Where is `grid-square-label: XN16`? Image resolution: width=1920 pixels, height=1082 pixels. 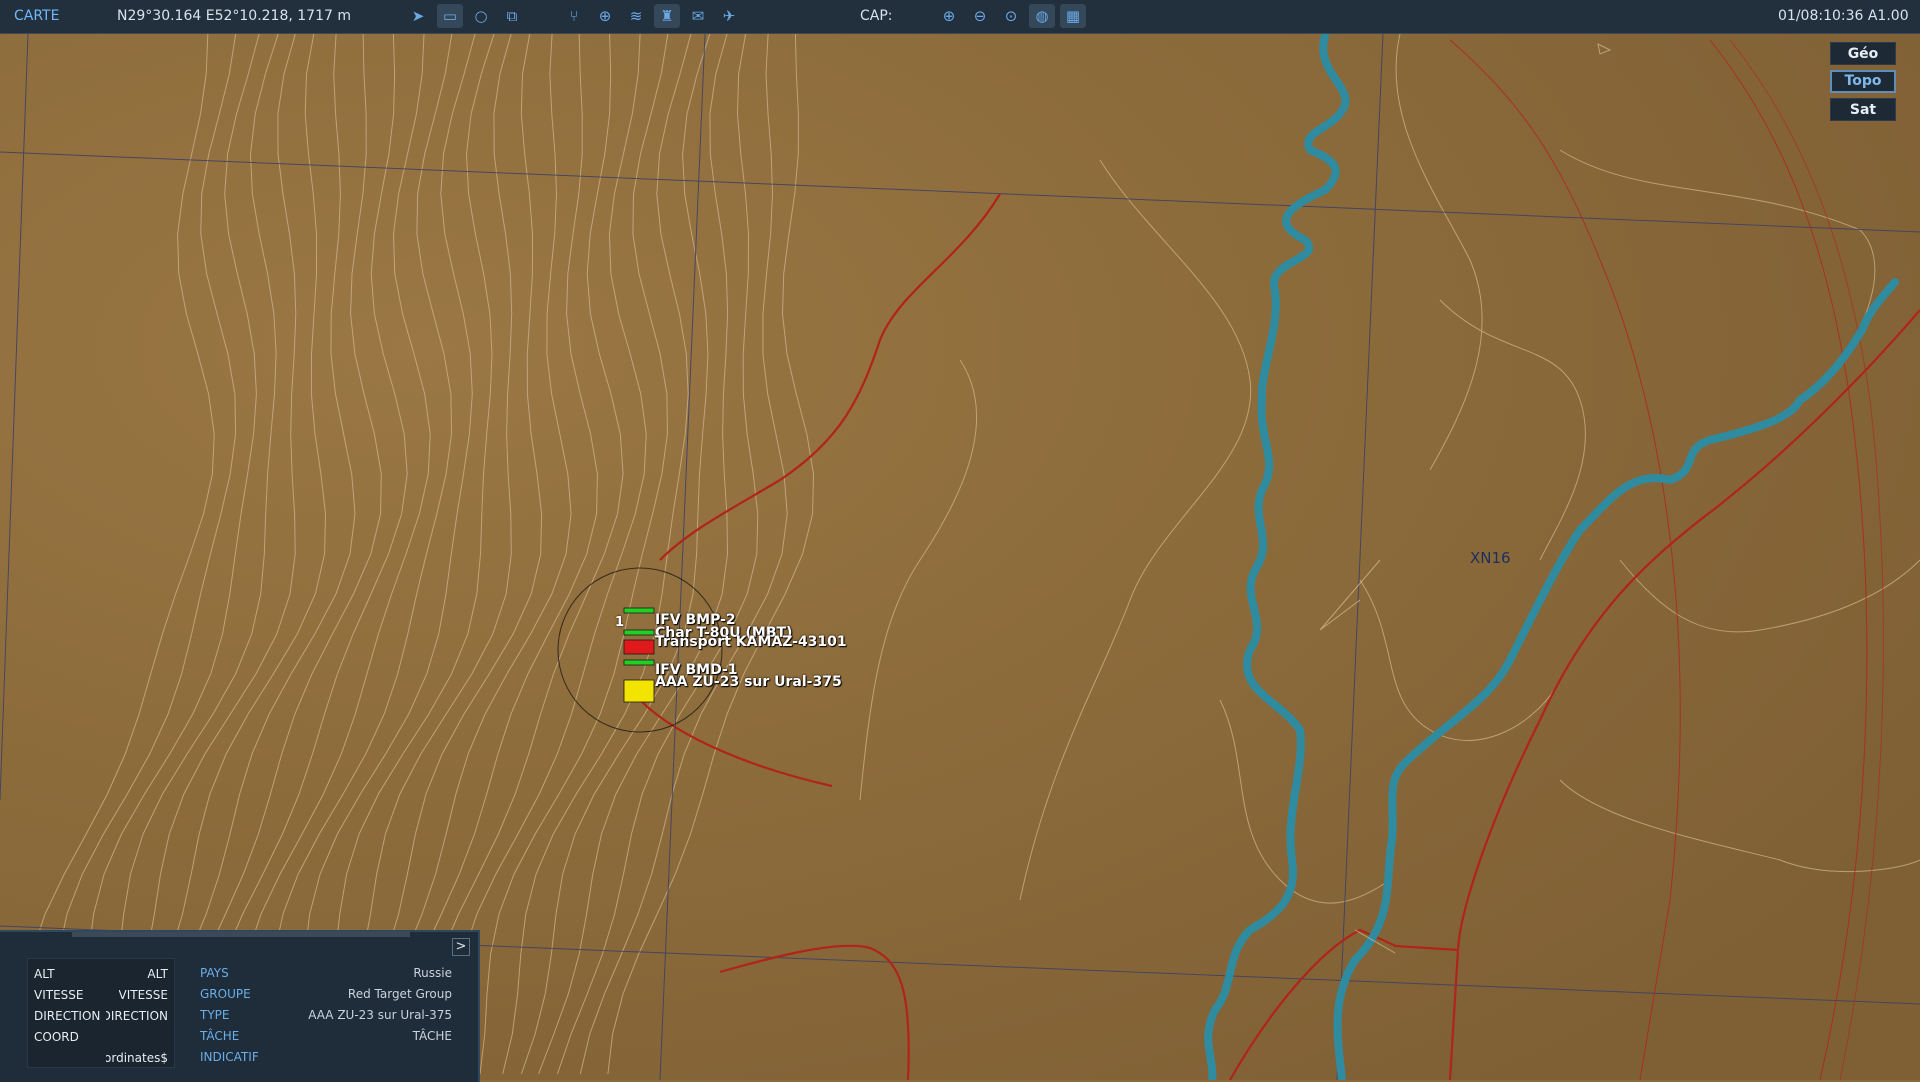 grid-square-label: XN16 is located at coordinates (1490, 558).